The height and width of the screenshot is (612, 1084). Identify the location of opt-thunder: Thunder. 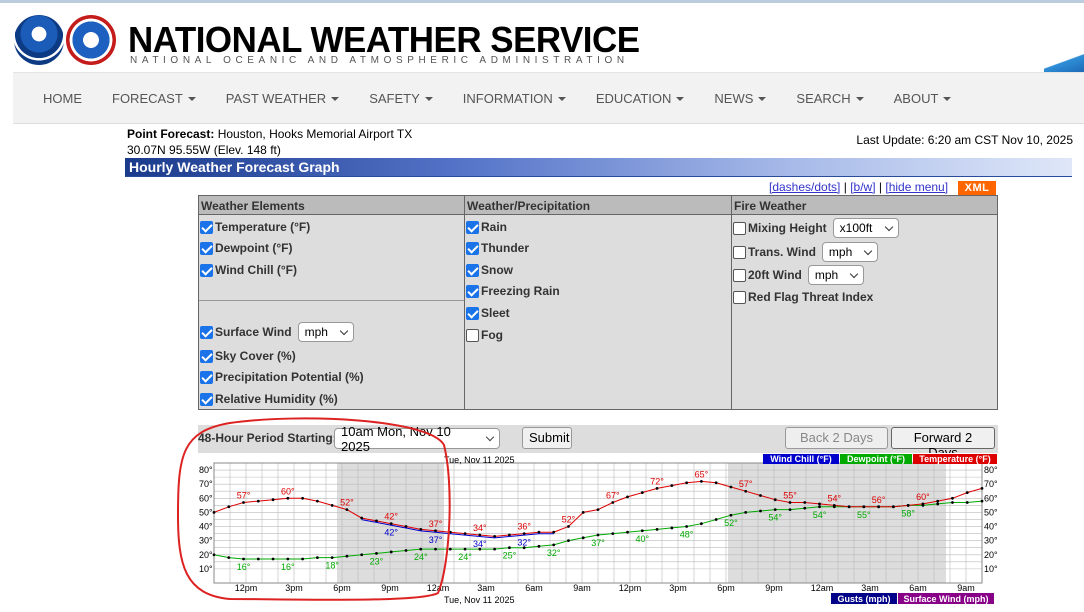
(497, 248).